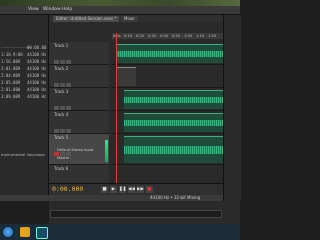 The height and width of the screenshot is (240, 320). What do you see at coordinates (23, 83) in the screenshot?
I see `file-row: 2:05.009 44100 Hz` at bounding box center [23, 83].